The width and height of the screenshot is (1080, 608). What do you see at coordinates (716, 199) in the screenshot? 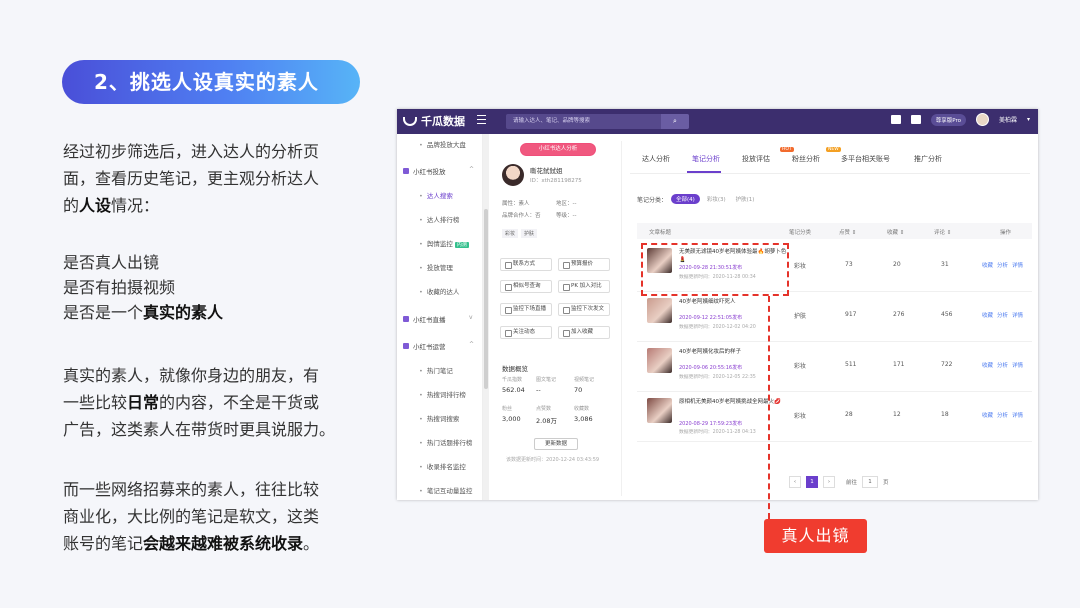
I see `filter-chip-makeup: 彩妆(3)` at bounding box center [716, 199].